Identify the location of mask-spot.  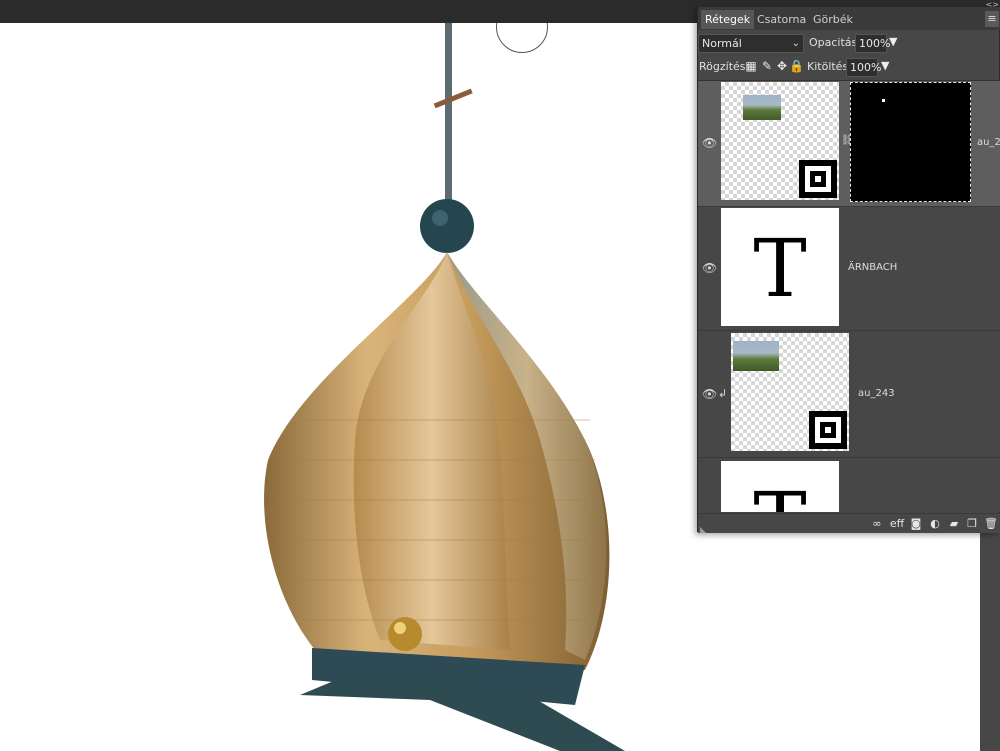
(883, 100).